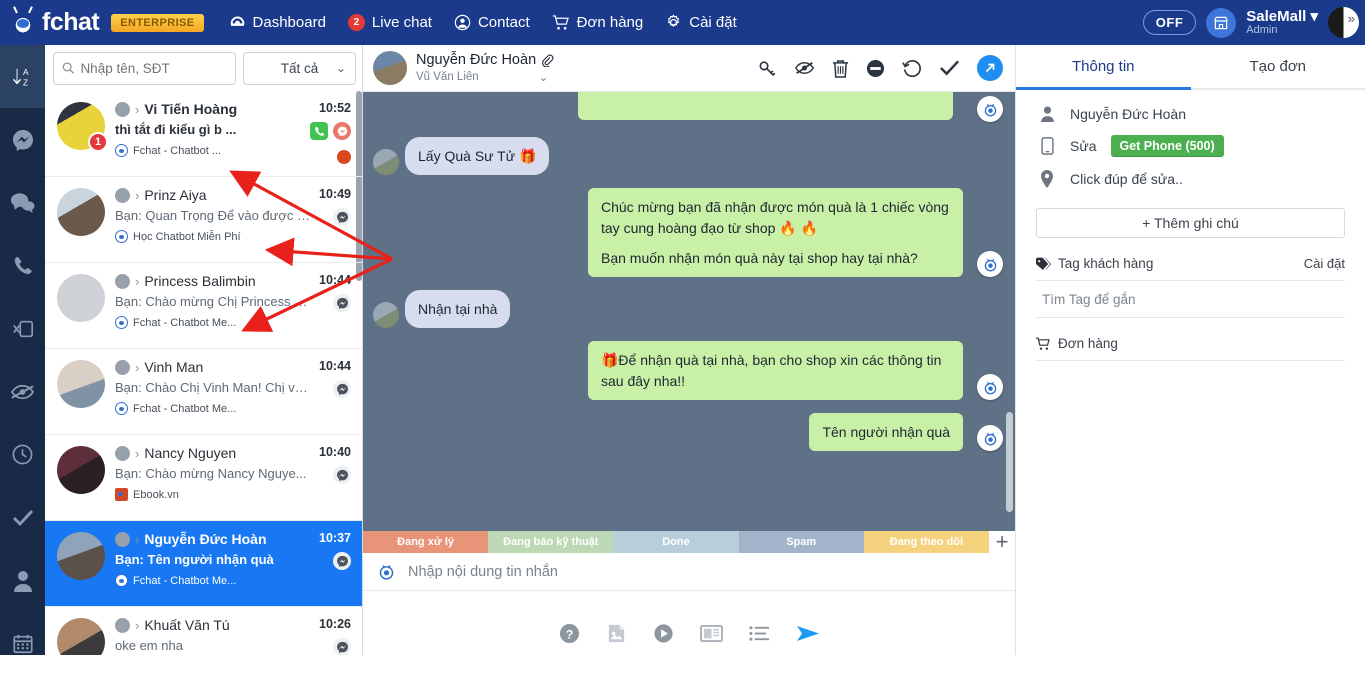  I want to click on rail-item-no-phone, so click(22, 328).